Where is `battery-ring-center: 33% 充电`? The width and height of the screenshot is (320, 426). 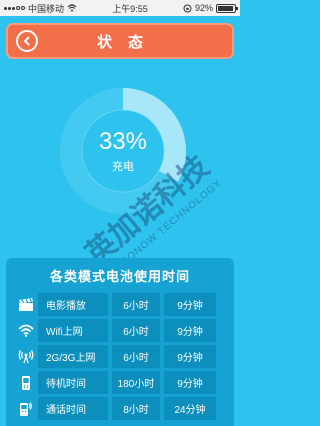
battery-ring-center: 33% 充电 is located at coordinates (123, 151).